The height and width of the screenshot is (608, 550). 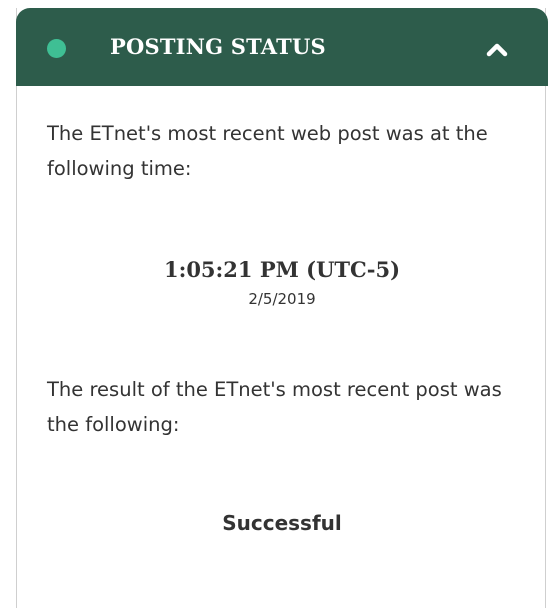 I want to click on panel-header: POSTING STATUS, so click(x=282, y=47).